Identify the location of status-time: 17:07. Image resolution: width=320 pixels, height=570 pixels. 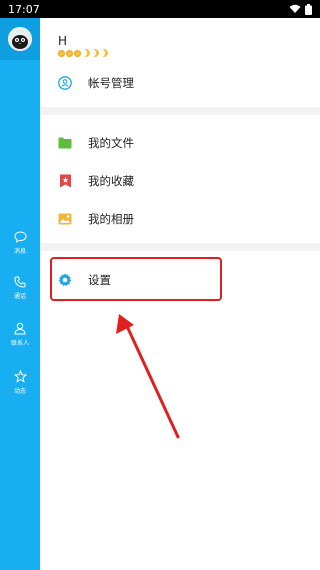
(24, 9).